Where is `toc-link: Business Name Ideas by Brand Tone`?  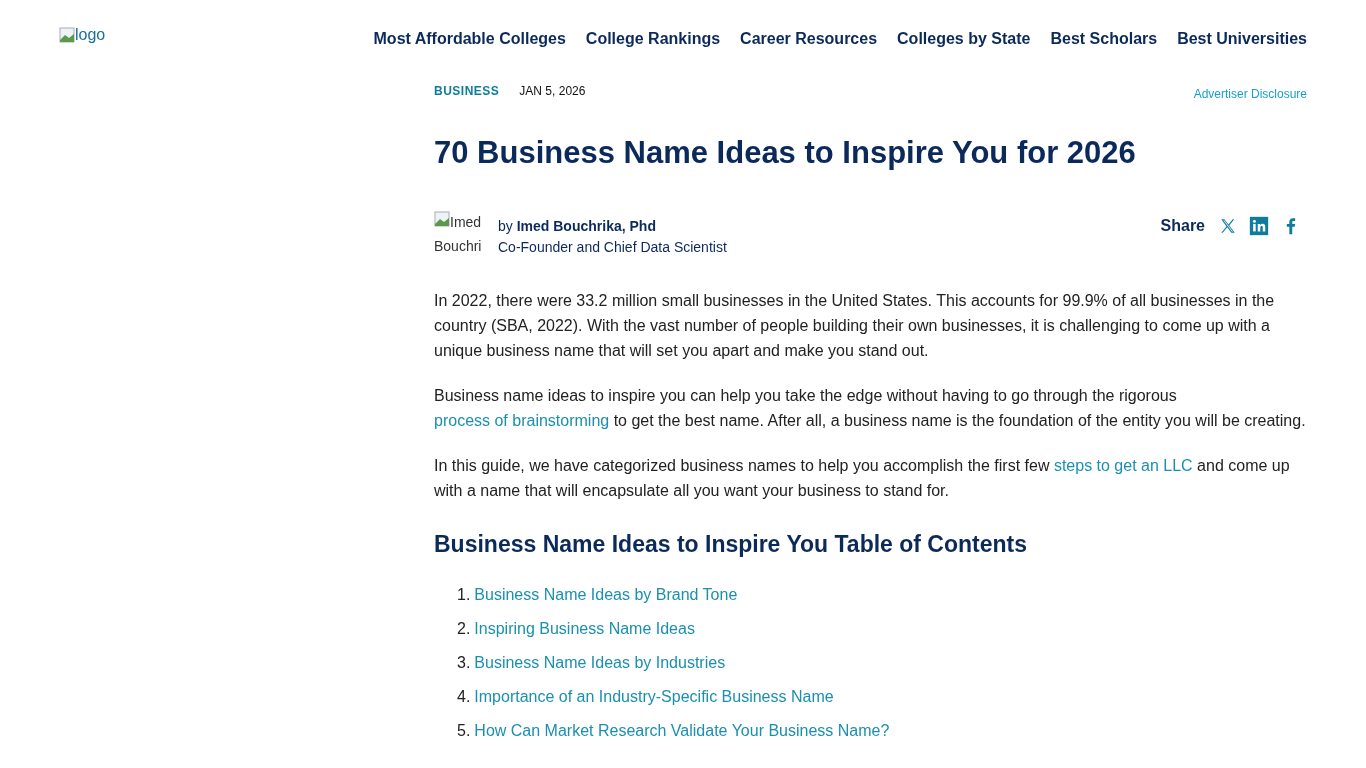
toc-link: Business Name Ideas by Brand Tone is located at coordinates (606, 595).